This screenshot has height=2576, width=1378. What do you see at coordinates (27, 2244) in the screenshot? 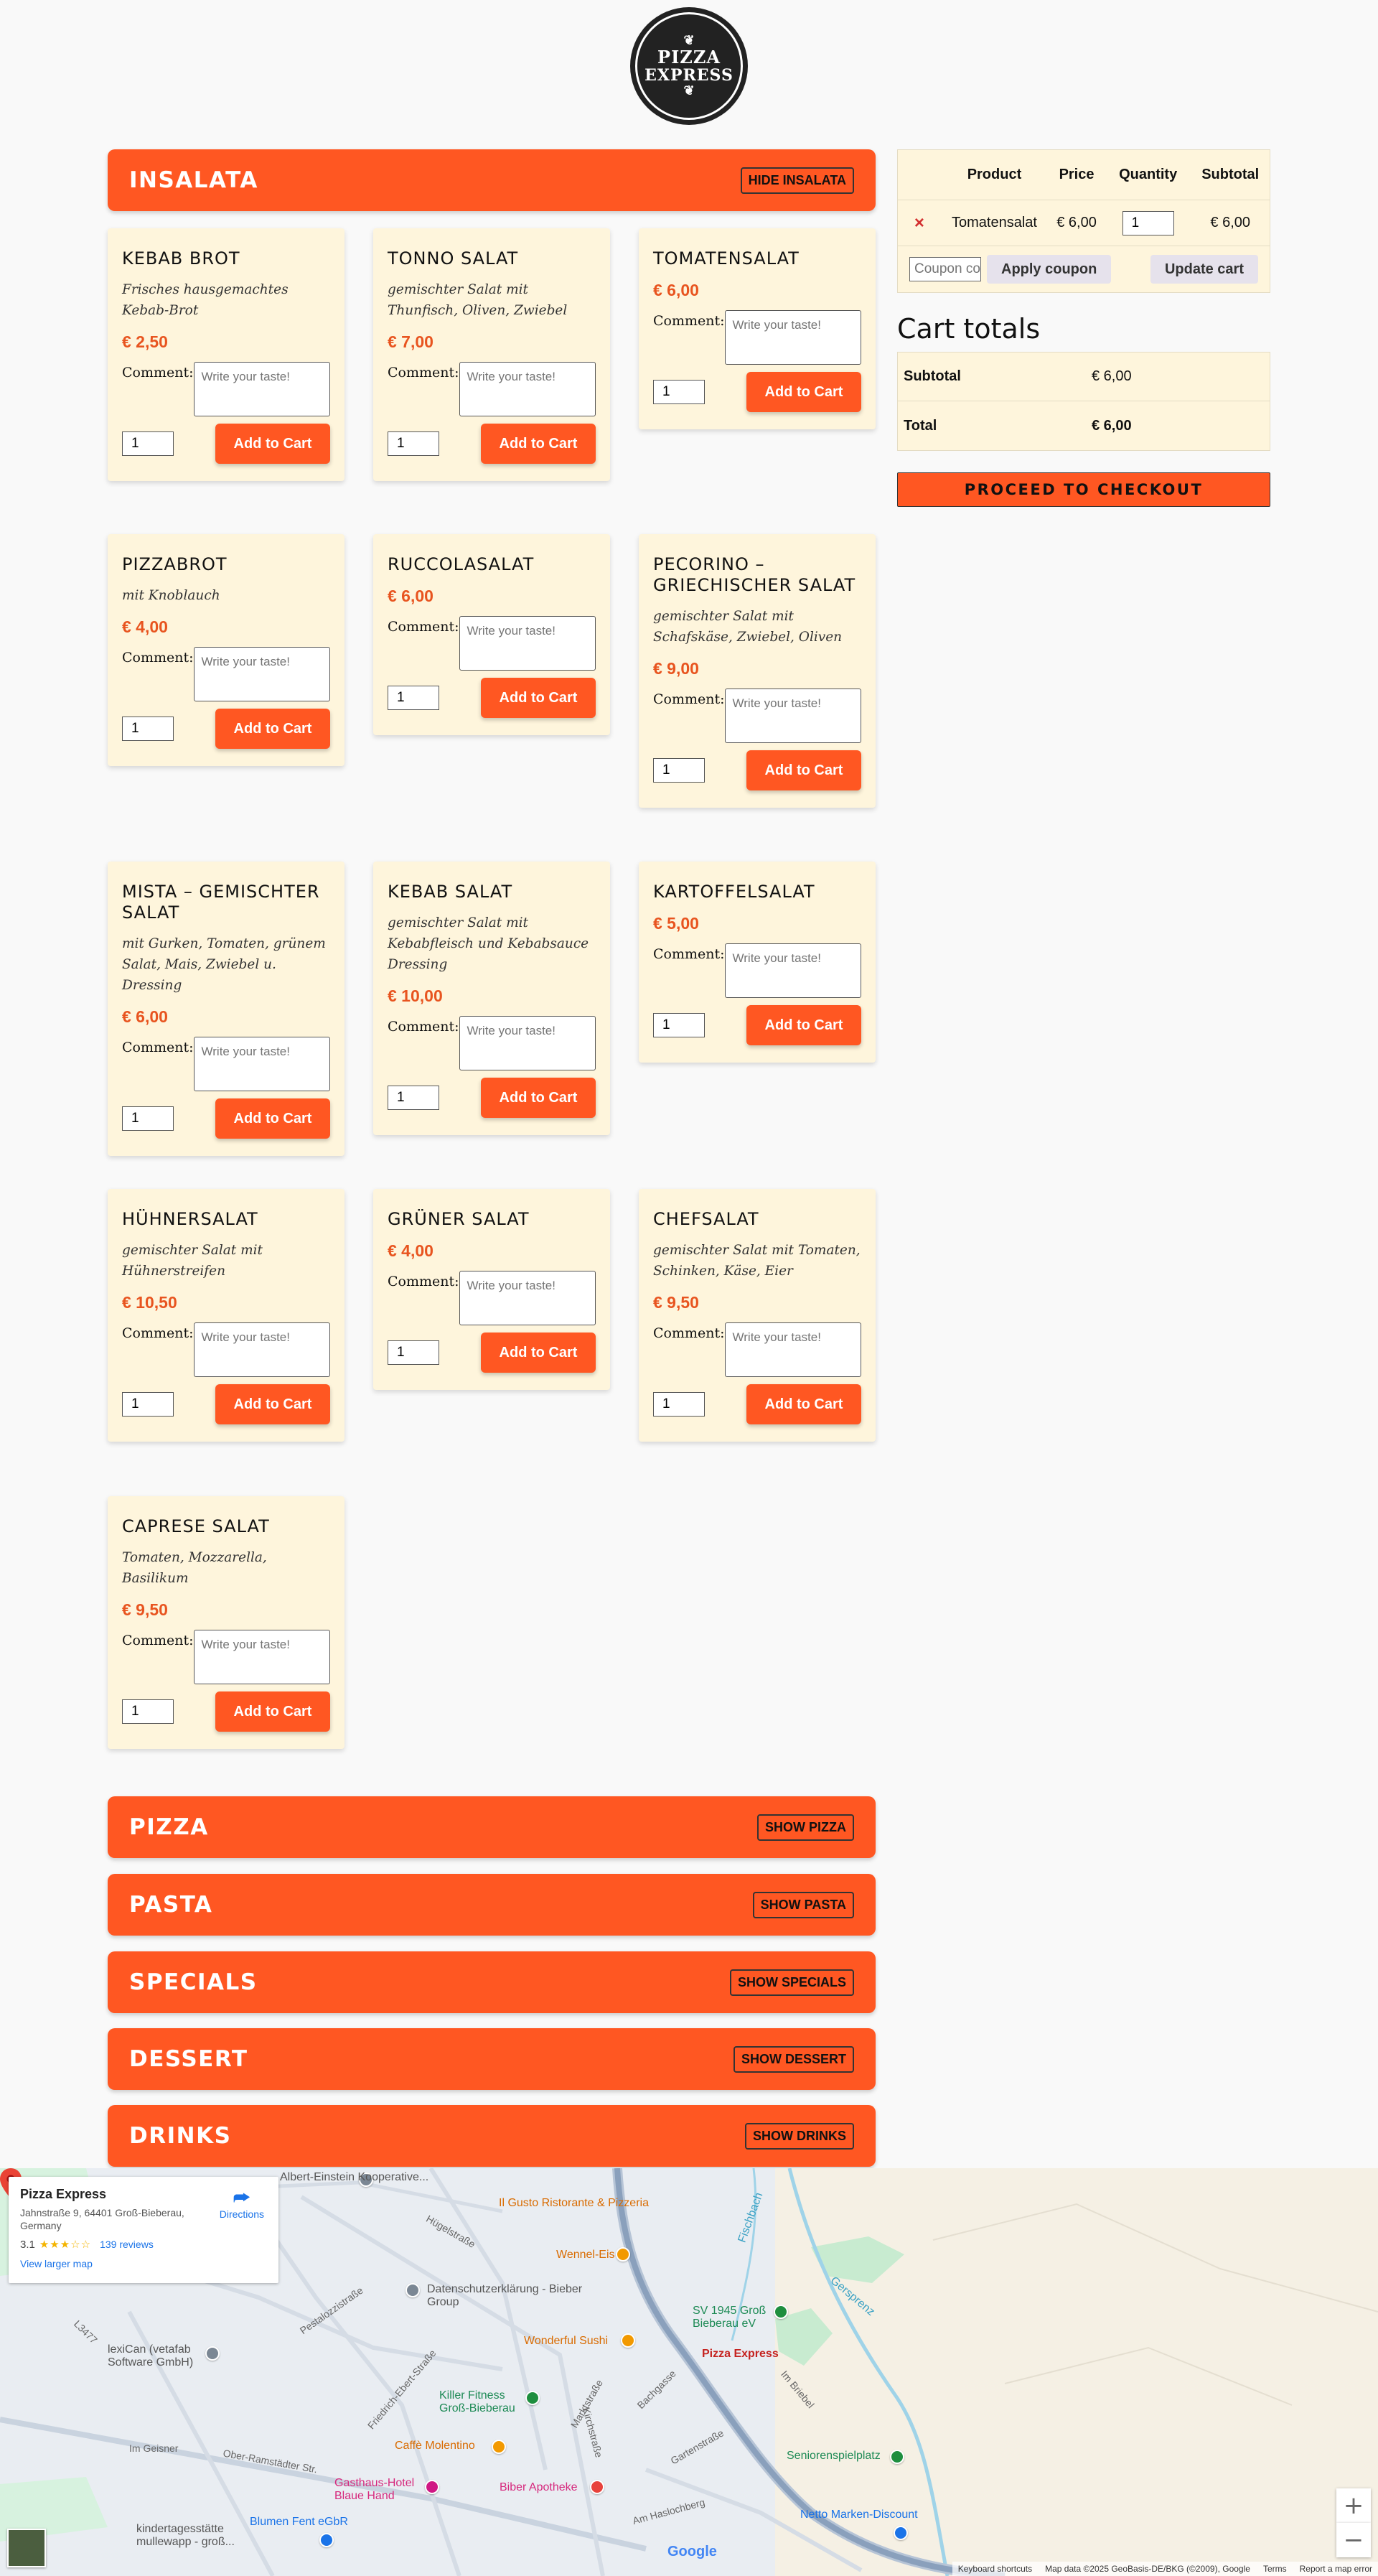
I see `rating-value: 3.1` at bounding box center [27, 2244].